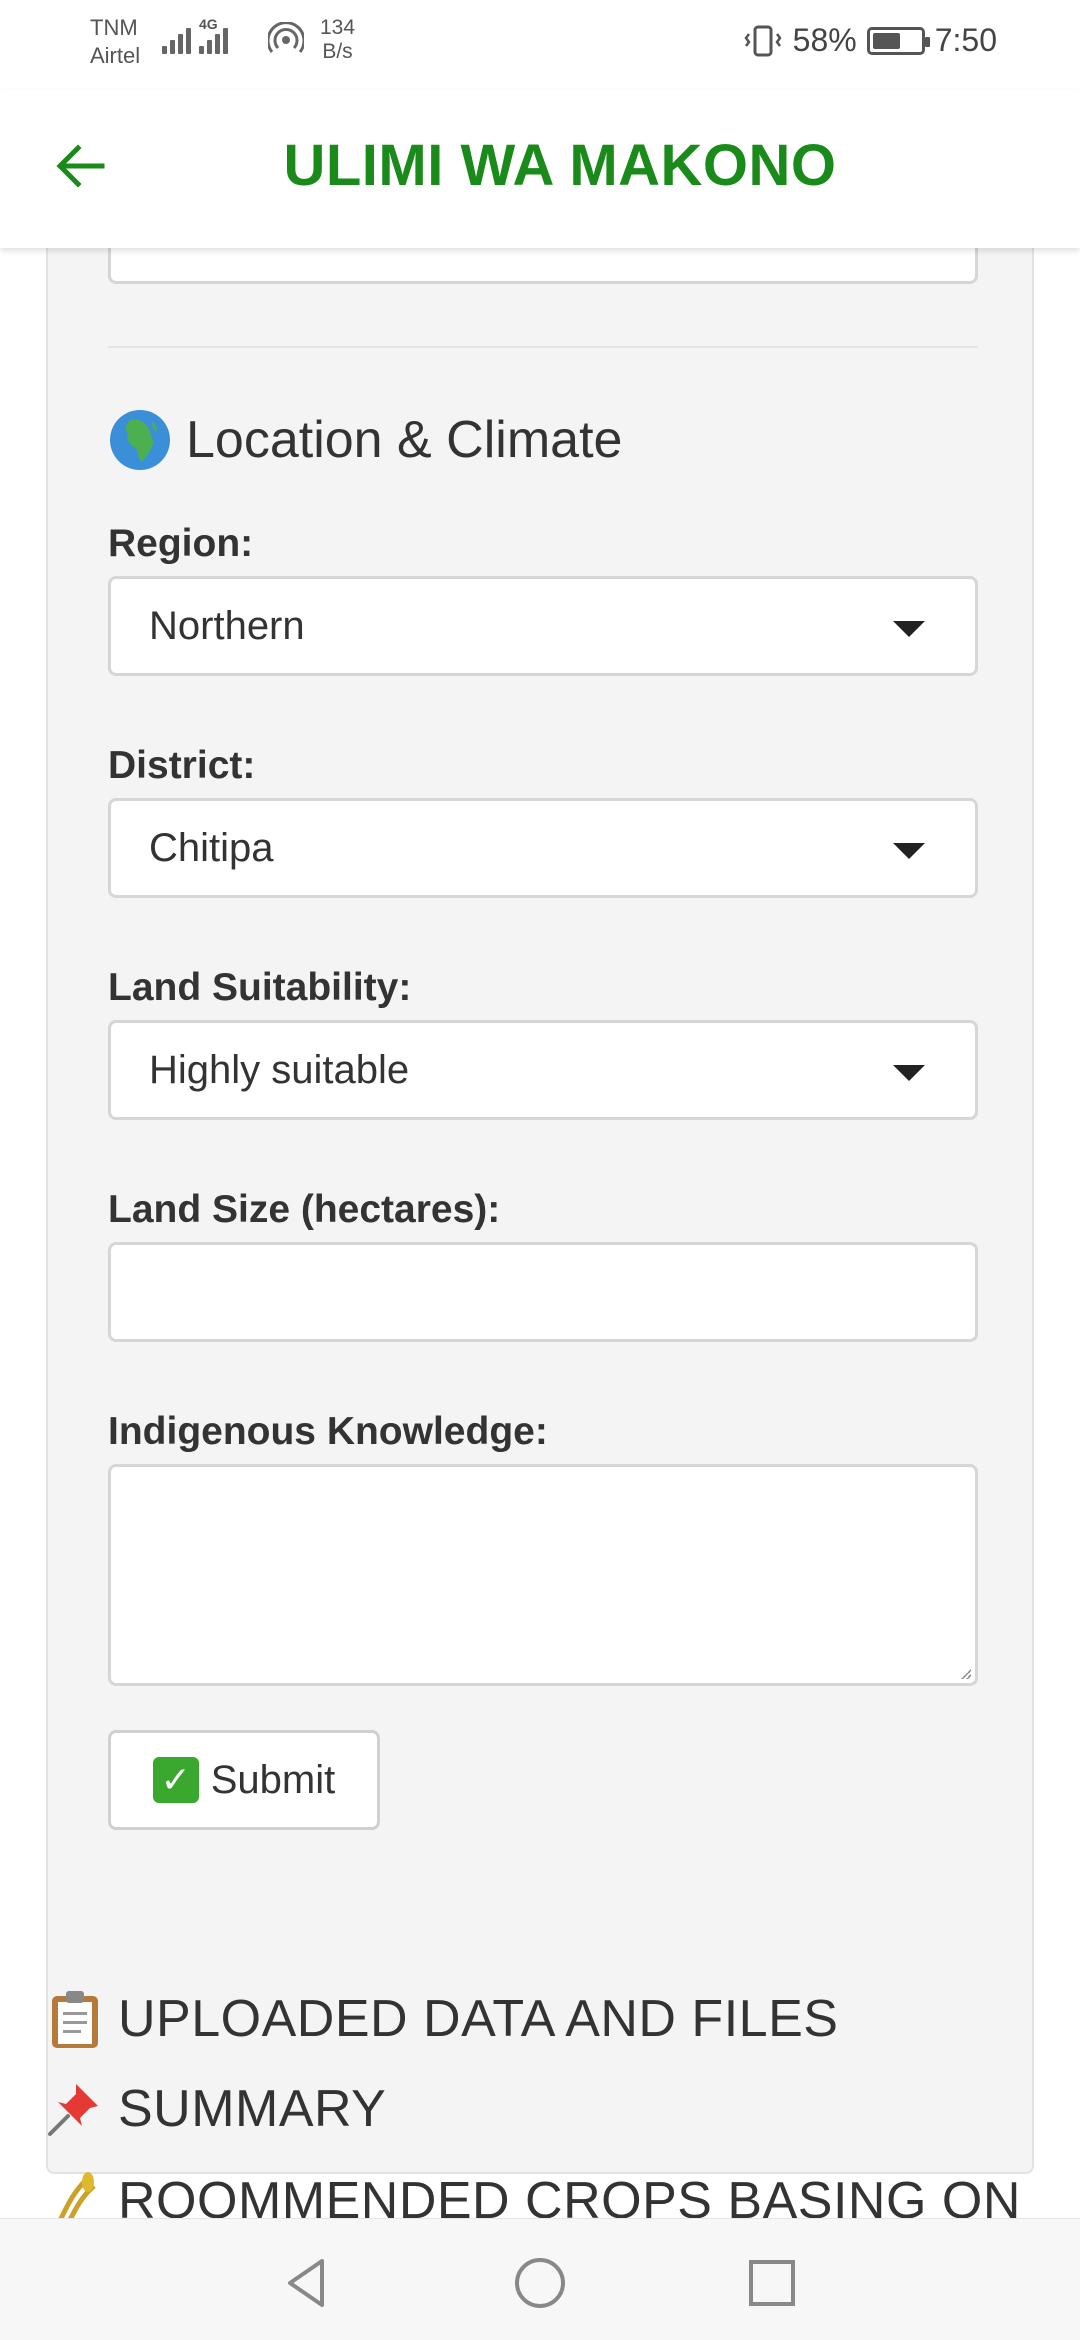  I want to click on clock: 7:50, so click(965, 40).